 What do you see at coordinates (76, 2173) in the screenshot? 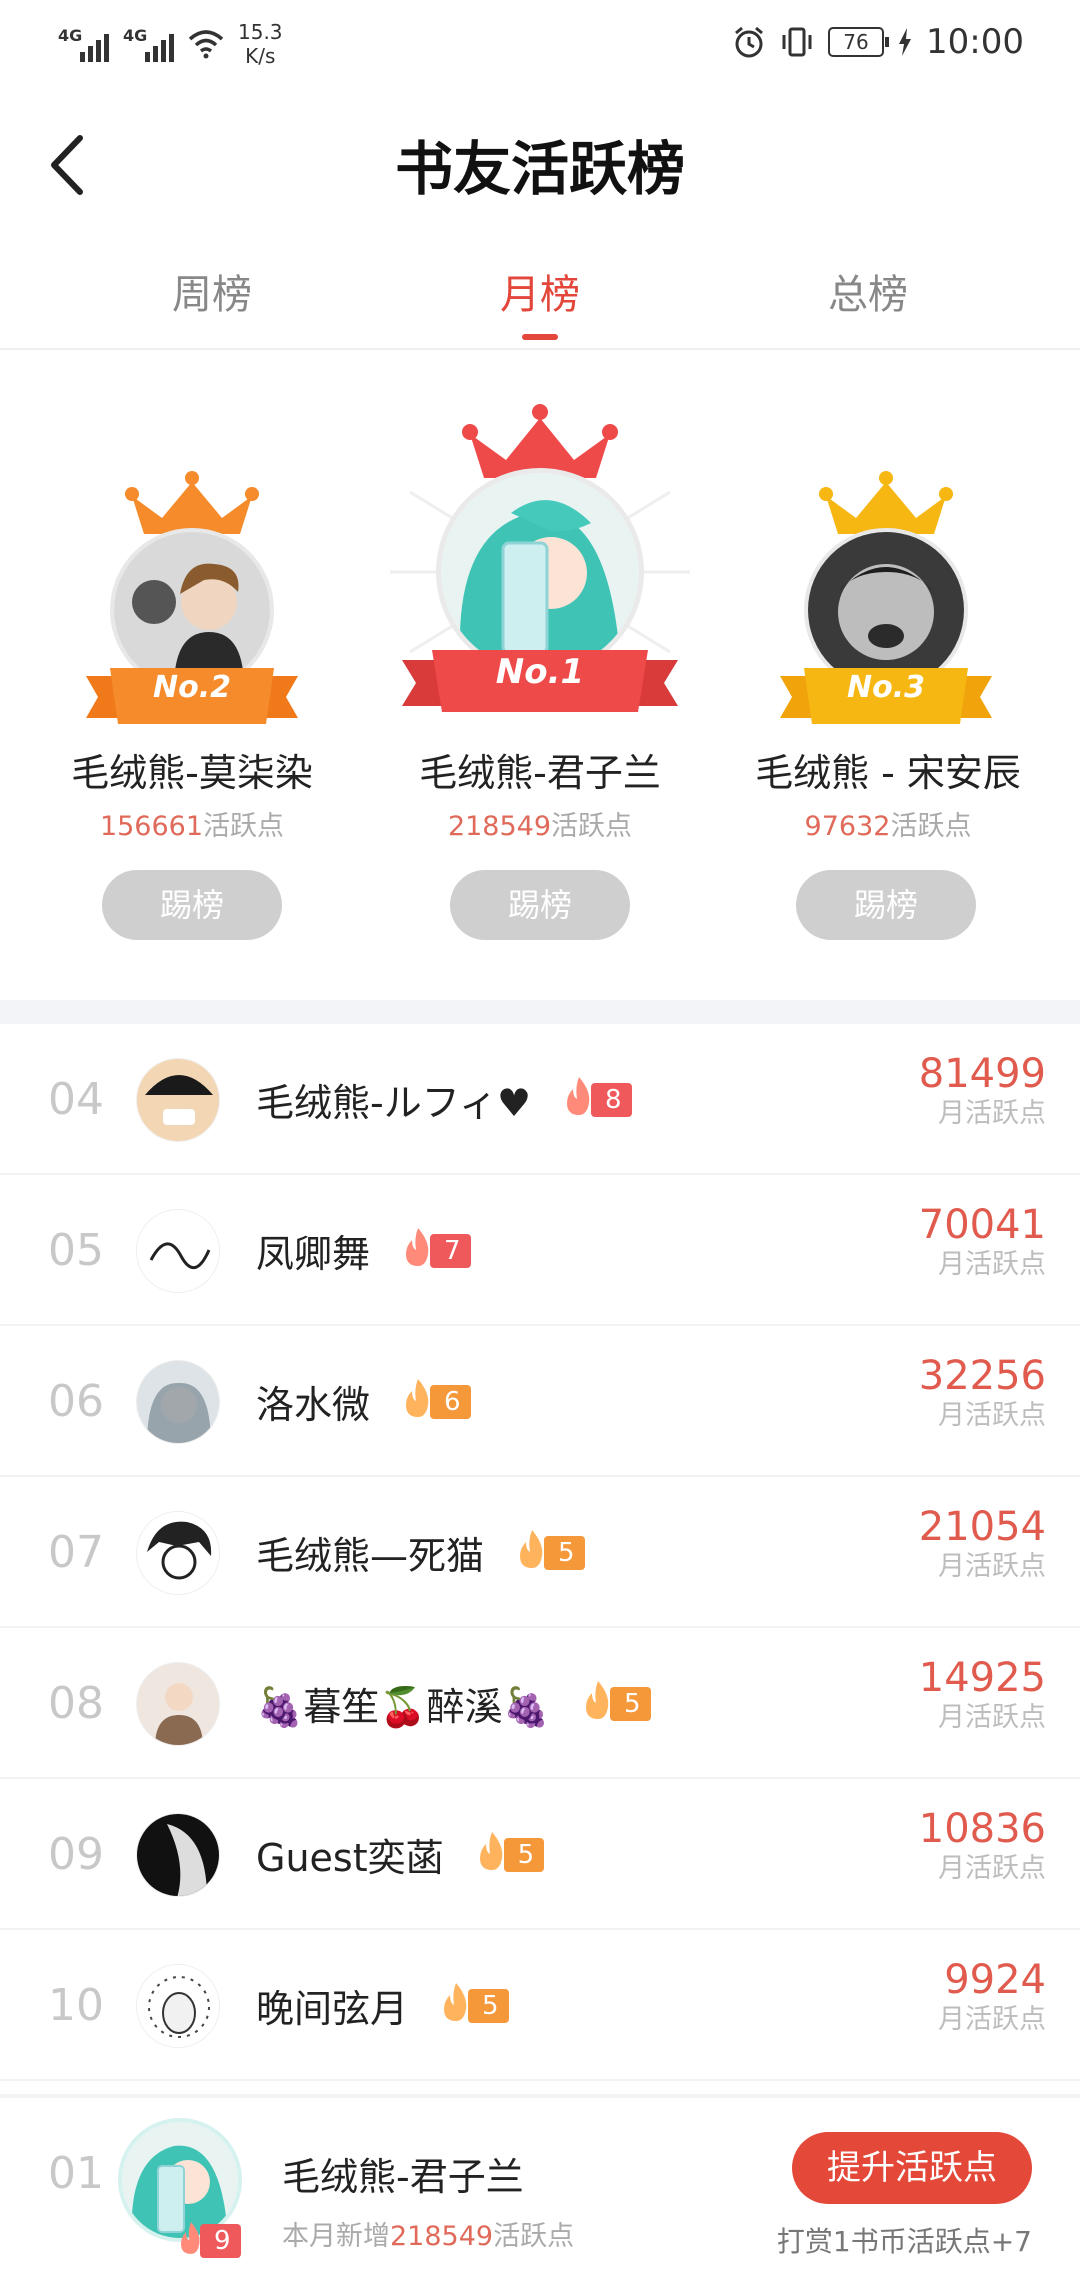
I see `my-rank-number: 01` at bounding box center [76, 2173].